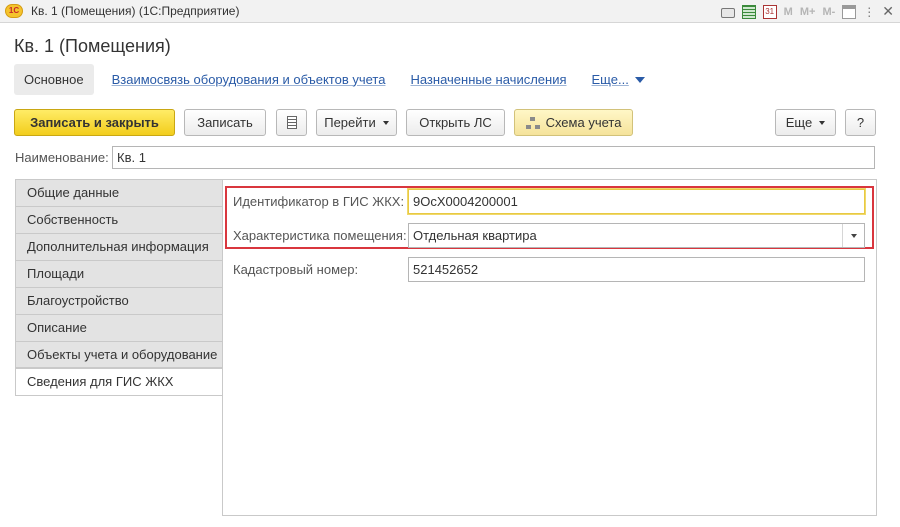  What do you see at coordinates (350, 122) in the screenshot?
I see `goto-label: Перейти` at bounding box center [350, 122].